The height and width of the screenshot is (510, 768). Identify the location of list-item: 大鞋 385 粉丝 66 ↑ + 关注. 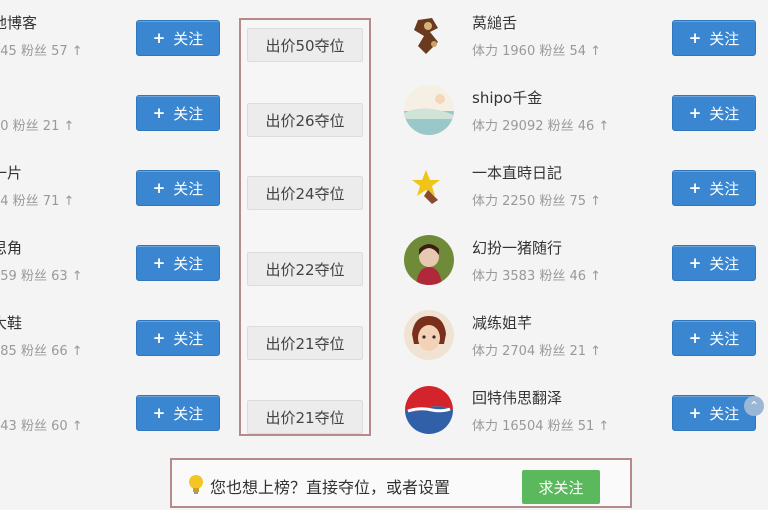
(115, 330).